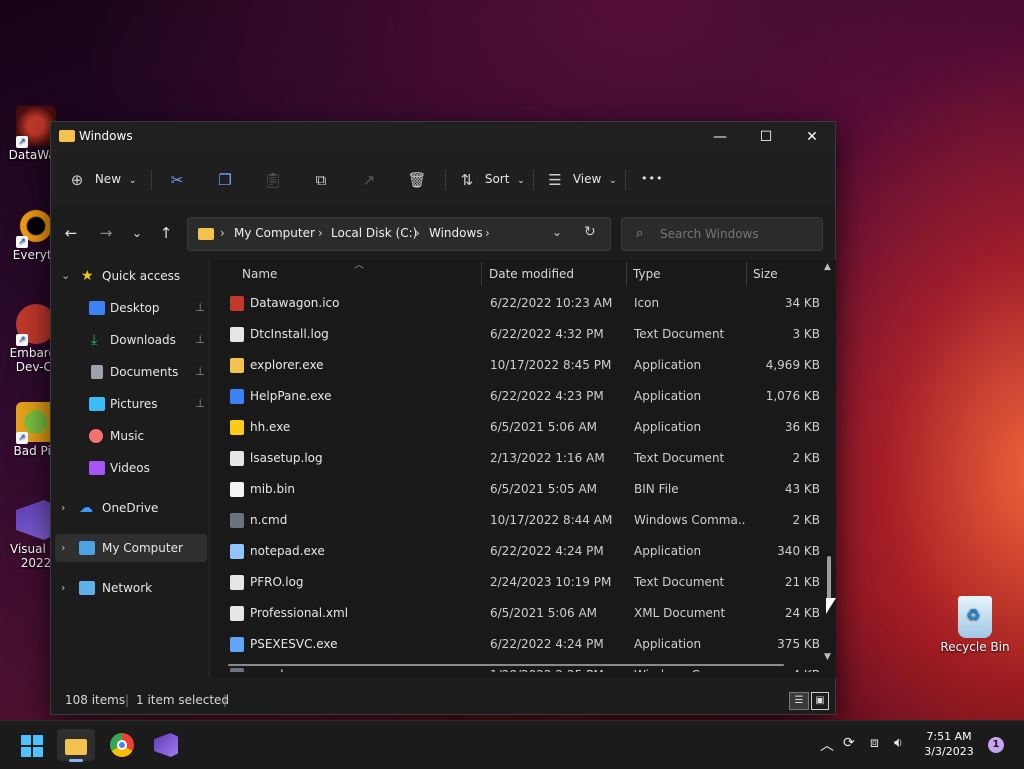  I want to click on sidebar-item-onedrive: › ☁ OneDrive, so click(131, 508).